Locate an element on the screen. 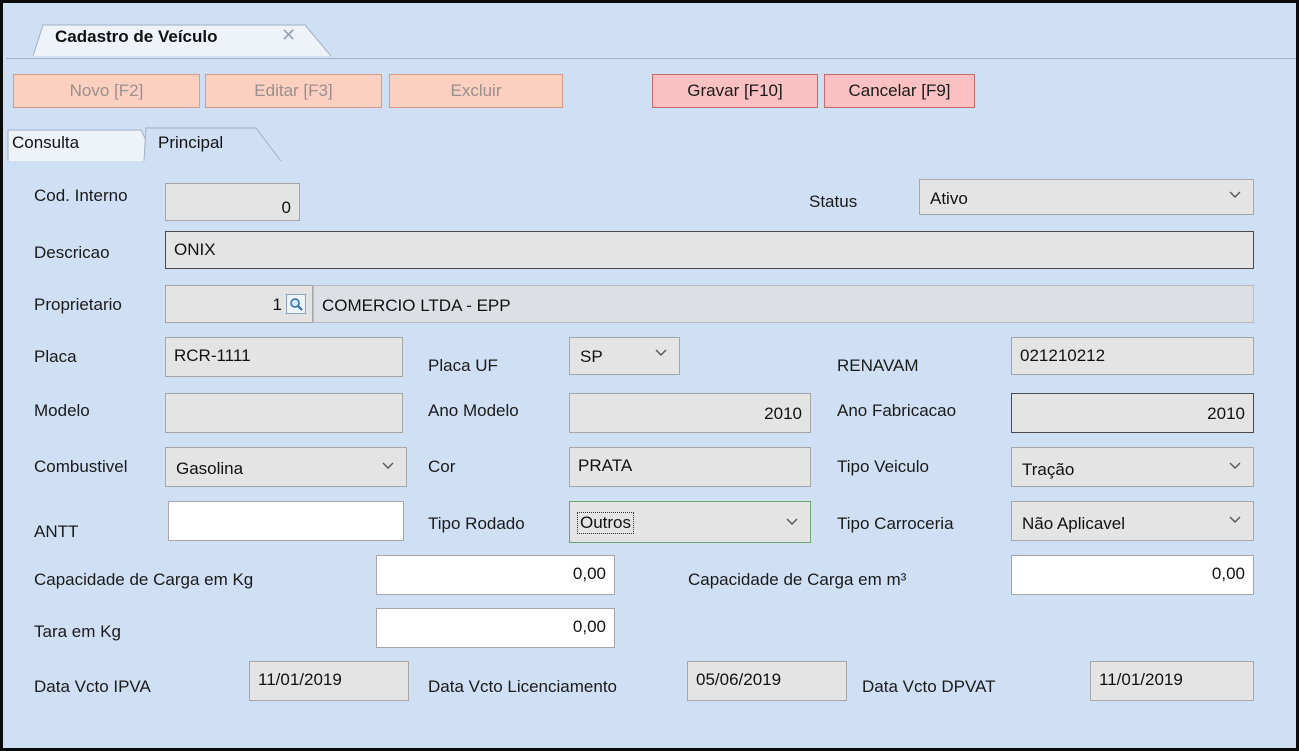  combustivel-label: Combustivel is located at coordinates (81, 466).